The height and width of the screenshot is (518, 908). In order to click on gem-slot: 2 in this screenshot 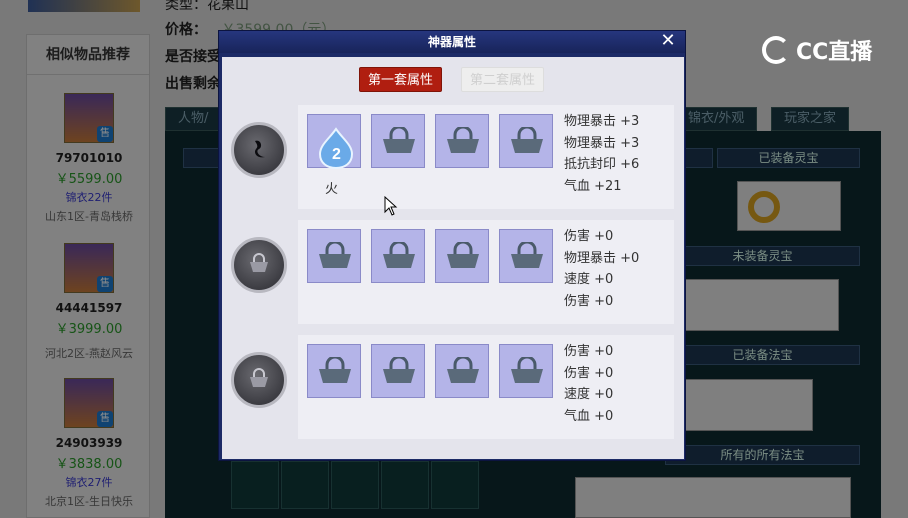, I will do `click(334, 141)`.